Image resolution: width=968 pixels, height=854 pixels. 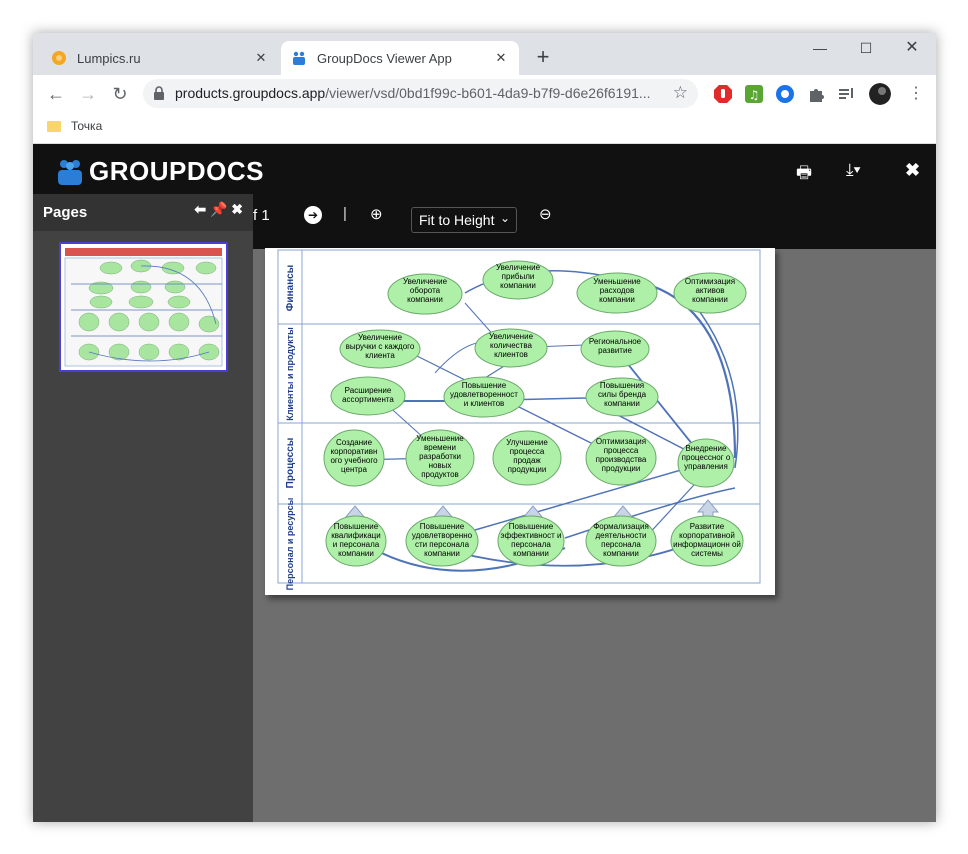 What do you see at coordinates (87, 126) in the screenshot?
I see `bookmark-label: Точка` at bounding box center [87, 126].